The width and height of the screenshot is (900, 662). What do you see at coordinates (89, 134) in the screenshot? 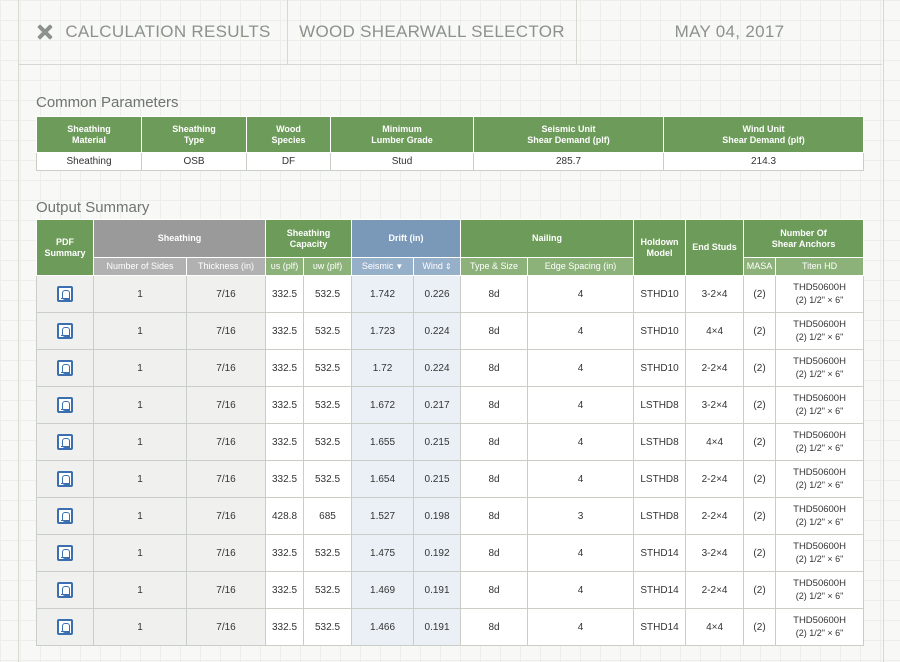
I see `common-header-0: Sheathing Material` at bounding box center [89, 134].